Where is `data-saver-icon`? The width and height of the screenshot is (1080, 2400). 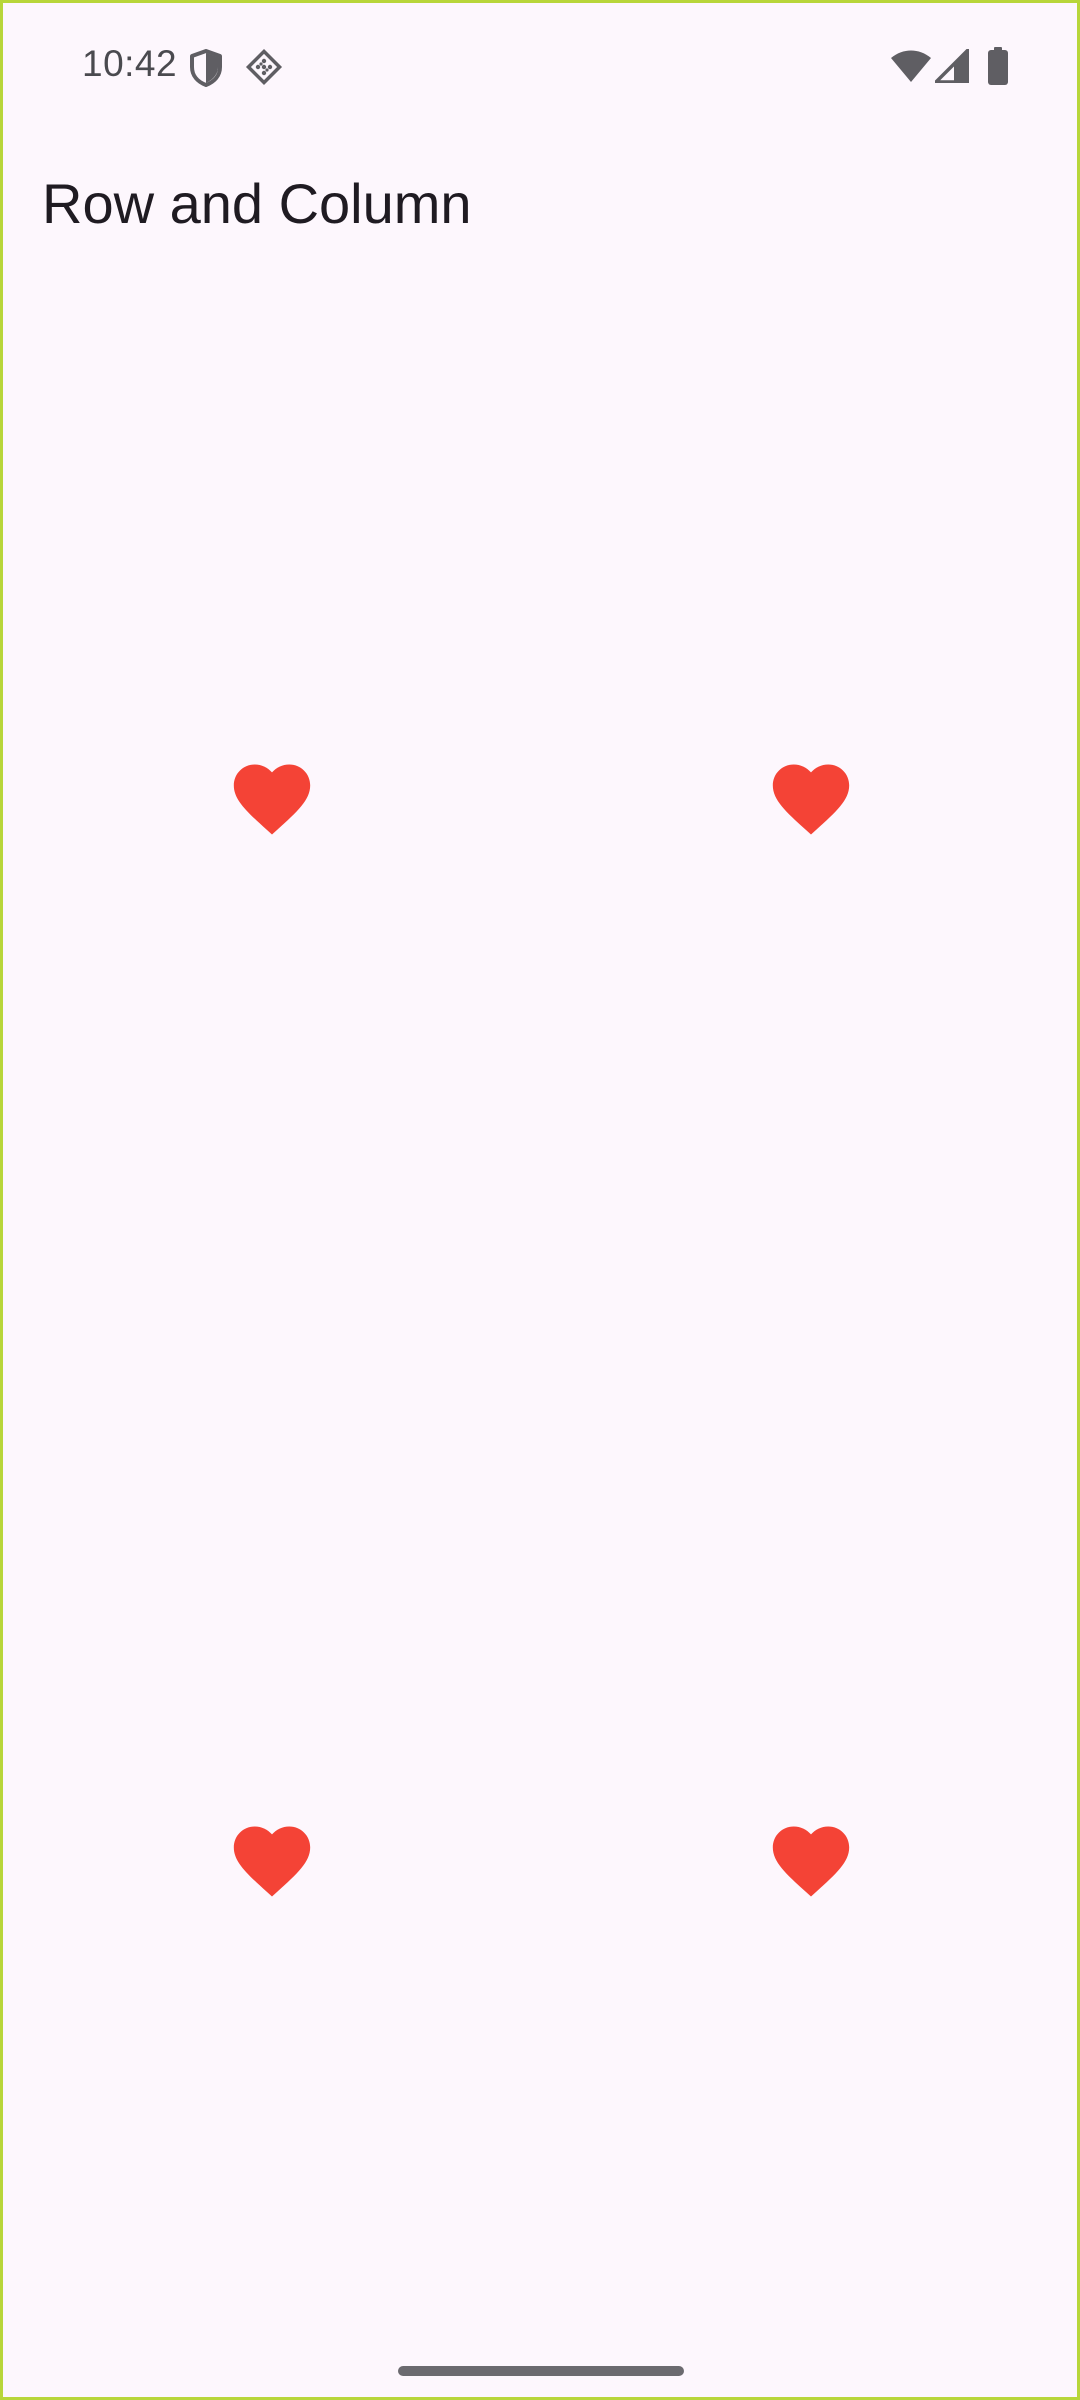
data-saver-icon is located at coordinates (264, 67).